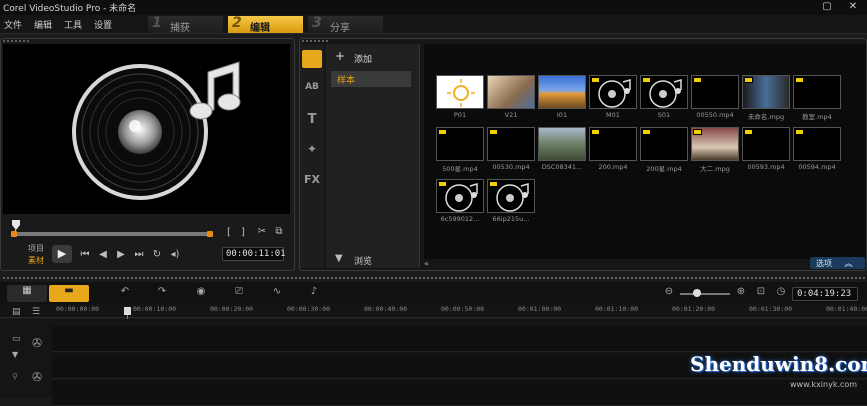 Image resolution: width=867 pixels, height=406 pixels. Describe the element at coordinates (817, 167) in the screenshot. I see `thumbnail-label: 00594.mp4` at that location.